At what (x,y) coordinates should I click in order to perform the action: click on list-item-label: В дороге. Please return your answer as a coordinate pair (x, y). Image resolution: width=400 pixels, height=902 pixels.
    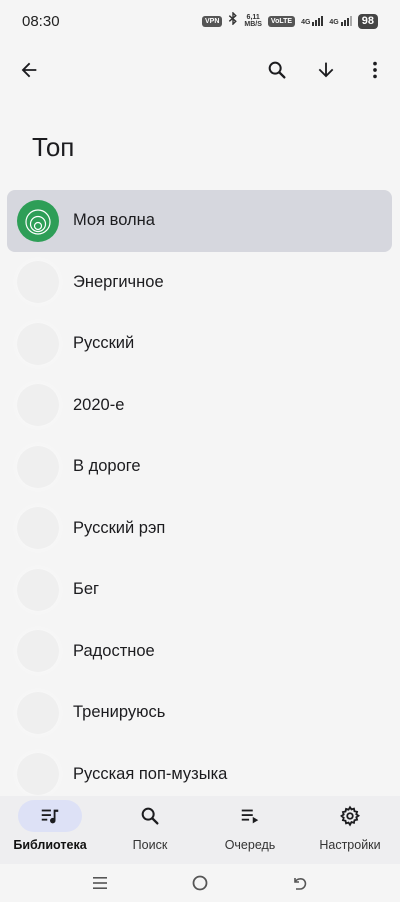
    Looking at the image, I should click on (107, 466).